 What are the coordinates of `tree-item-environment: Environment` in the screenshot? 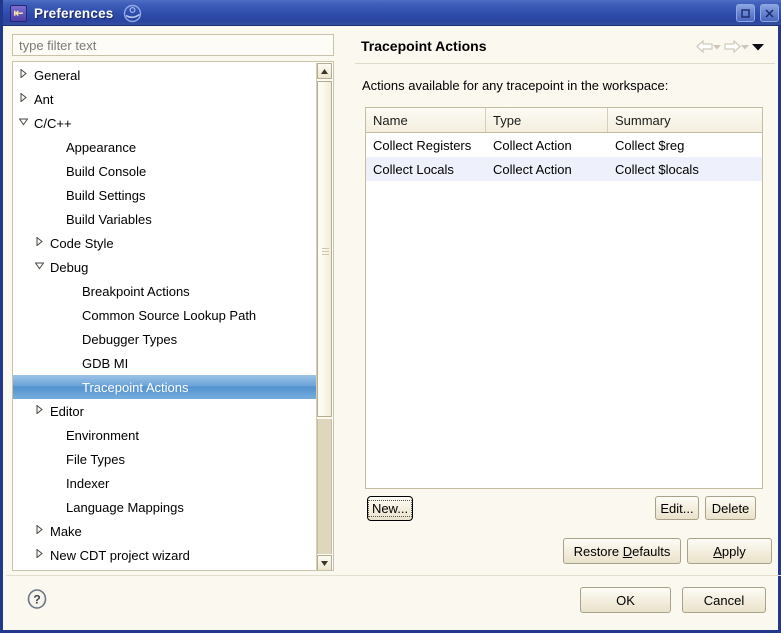 It's located at (165, 435).